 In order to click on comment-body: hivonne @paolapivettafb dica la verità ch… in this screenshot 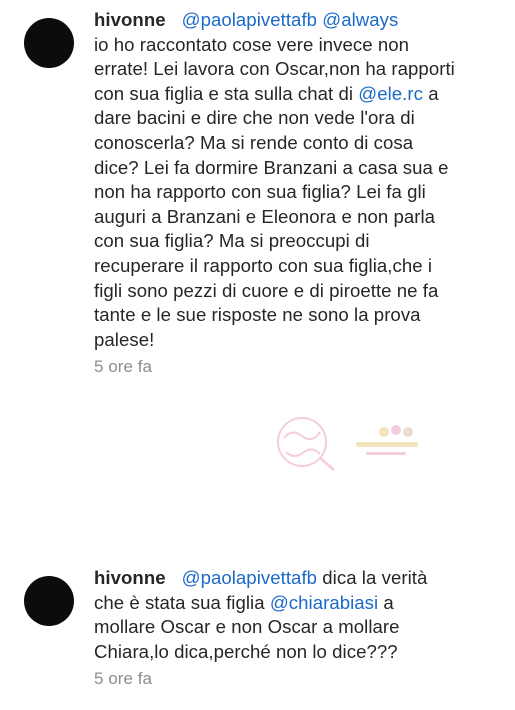, I will do `click(302, 629)`.